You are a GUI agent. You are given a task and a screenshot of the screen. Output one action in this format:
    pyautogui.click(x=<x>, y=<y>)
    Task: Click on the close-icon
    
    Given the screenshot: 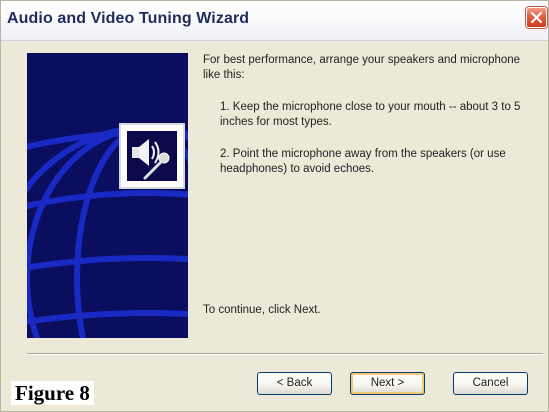 What is the action you would take?
    pyautogui.click(x=536, y=17)
    